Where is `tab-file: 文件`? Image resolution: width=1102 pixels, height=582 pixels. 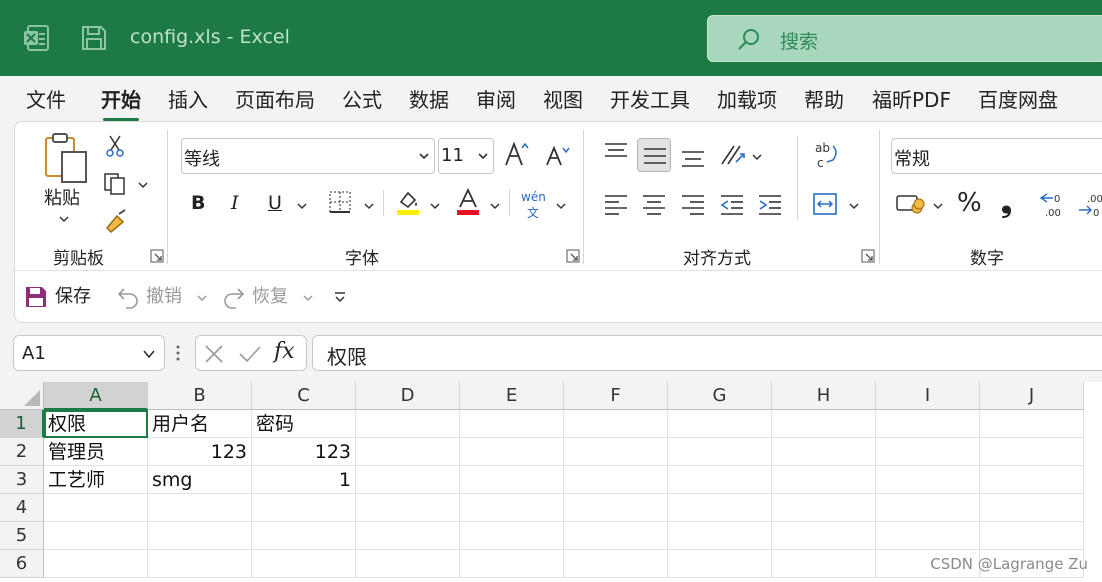 tab-file: 文件 is located at coordinates (46, 98).